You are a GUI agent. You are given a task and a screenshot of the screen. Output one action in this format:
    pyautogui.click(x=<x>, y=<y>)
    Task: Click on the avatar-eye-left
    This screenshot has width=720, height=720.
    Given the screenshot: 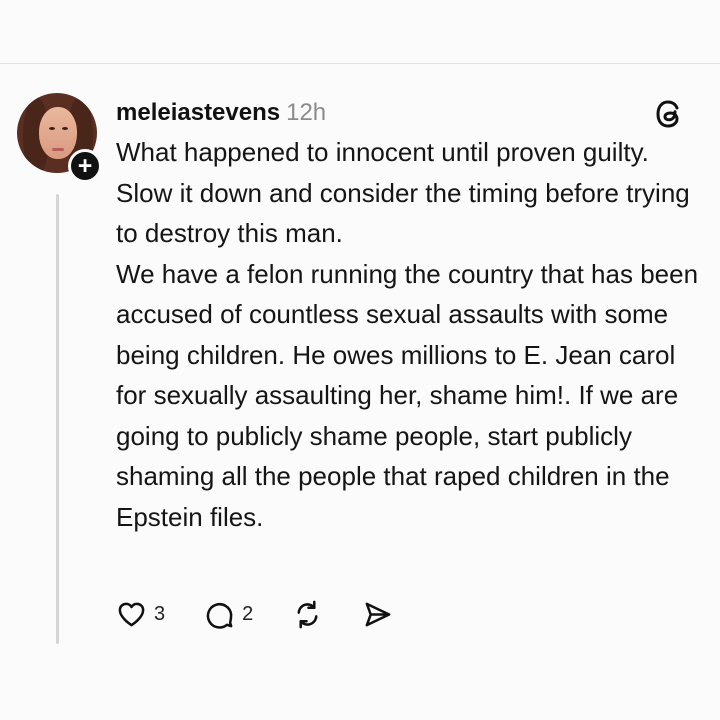 What is the action you would take?
    pyautogui.click(x=52, y=128)
    